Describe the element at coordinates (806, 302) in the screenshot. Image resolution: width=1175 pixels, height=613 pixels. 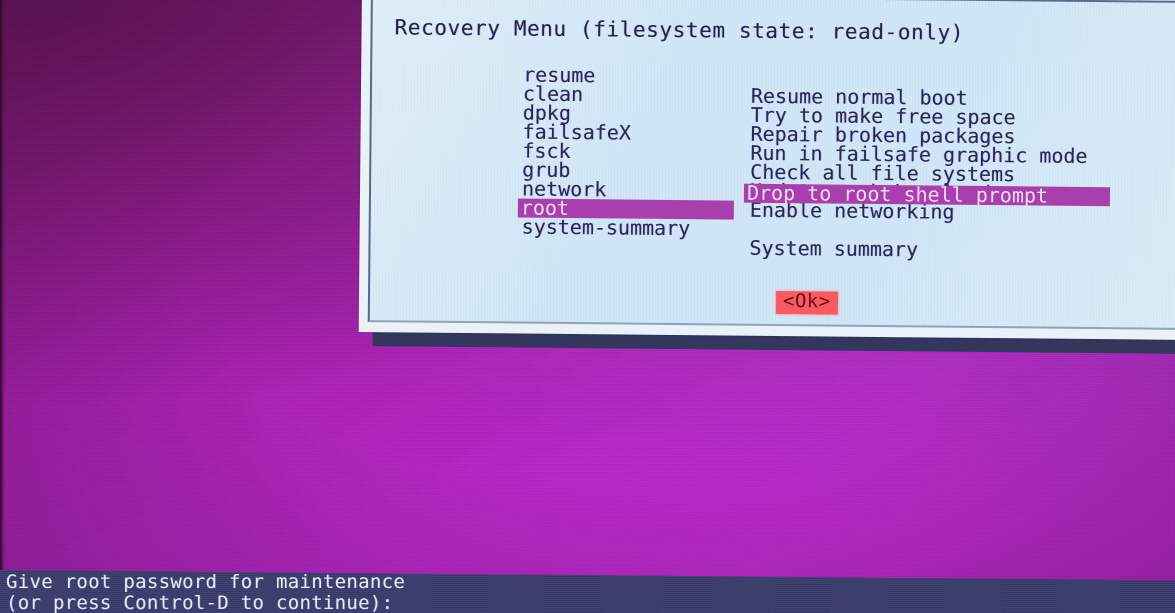
I see `ok-button: <Ok>` at that location.